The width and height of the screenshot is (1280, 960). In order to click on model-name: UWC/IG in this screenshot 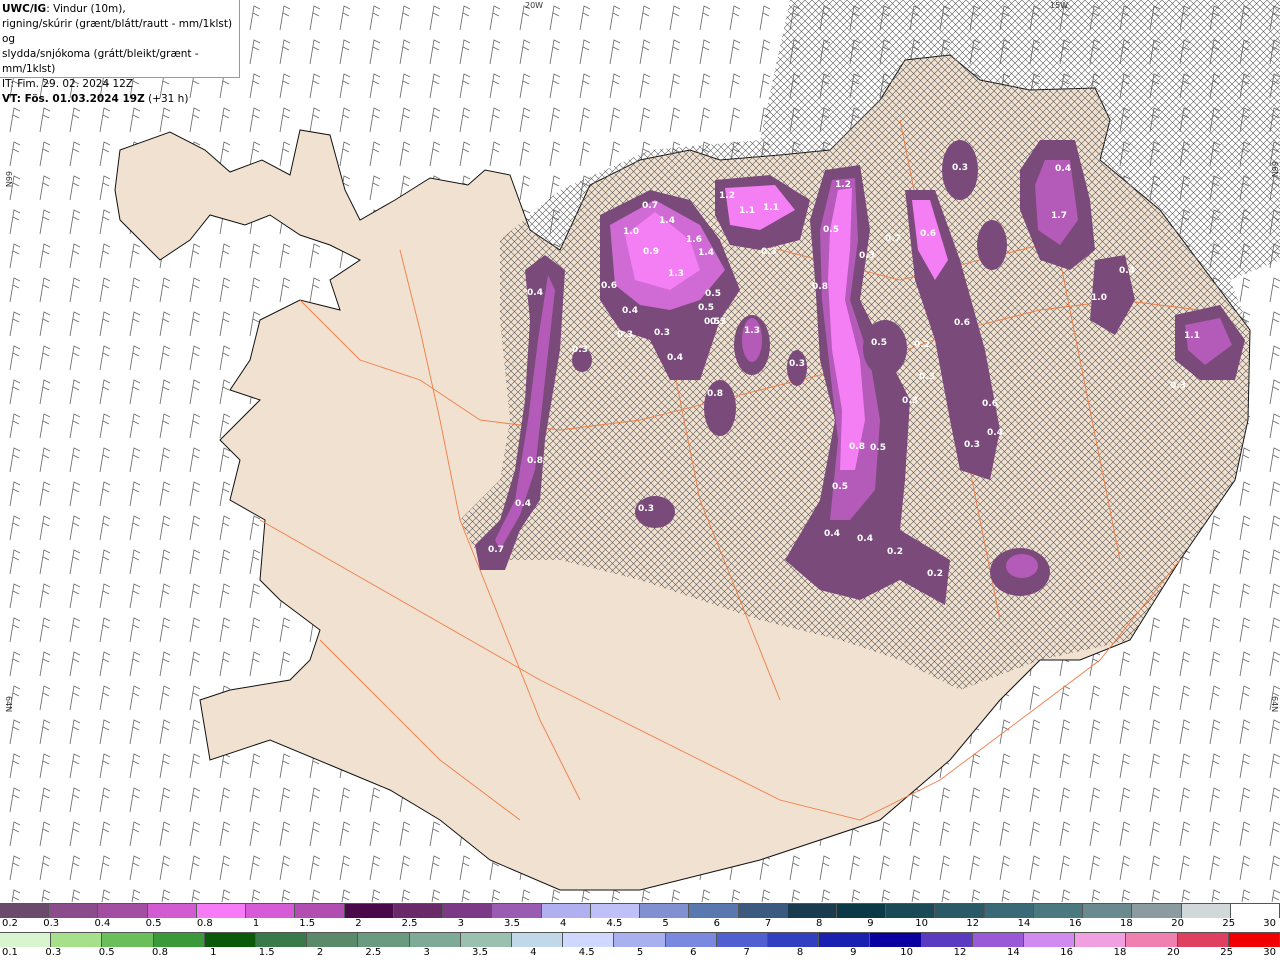, I will do `click(24, 9)`.